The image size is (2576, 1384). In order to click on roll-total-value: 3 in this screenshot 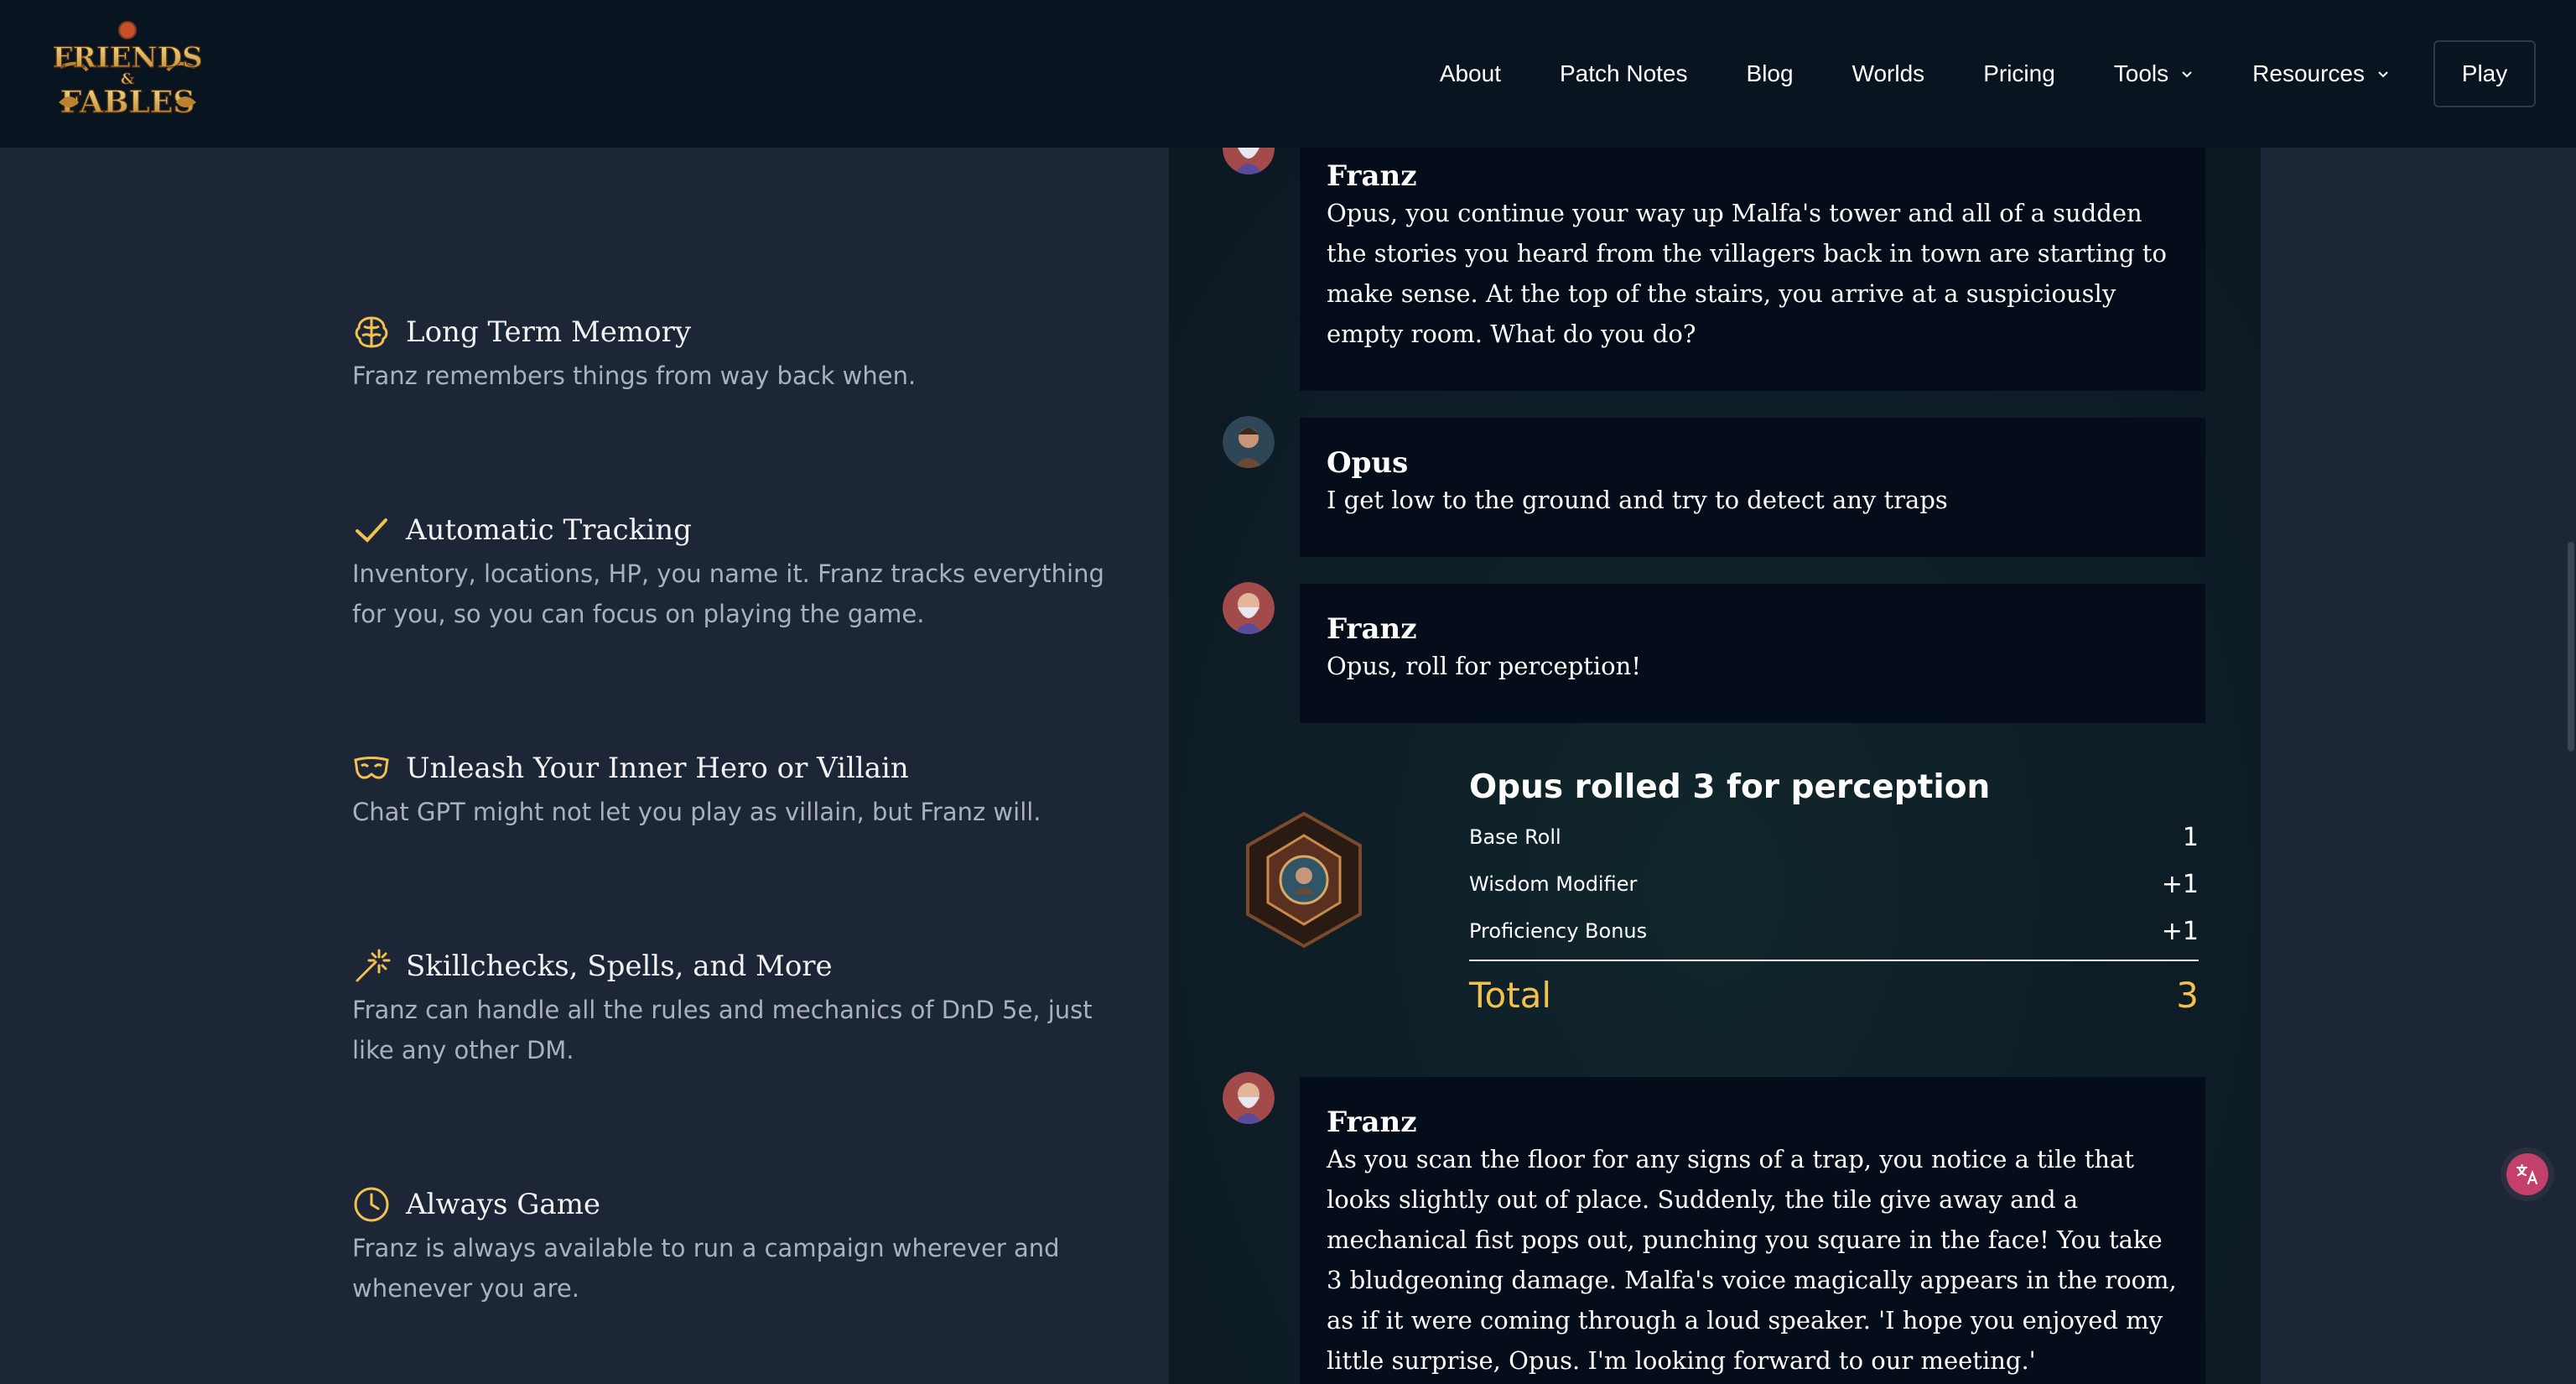, I will do `click(2187, 995)`.